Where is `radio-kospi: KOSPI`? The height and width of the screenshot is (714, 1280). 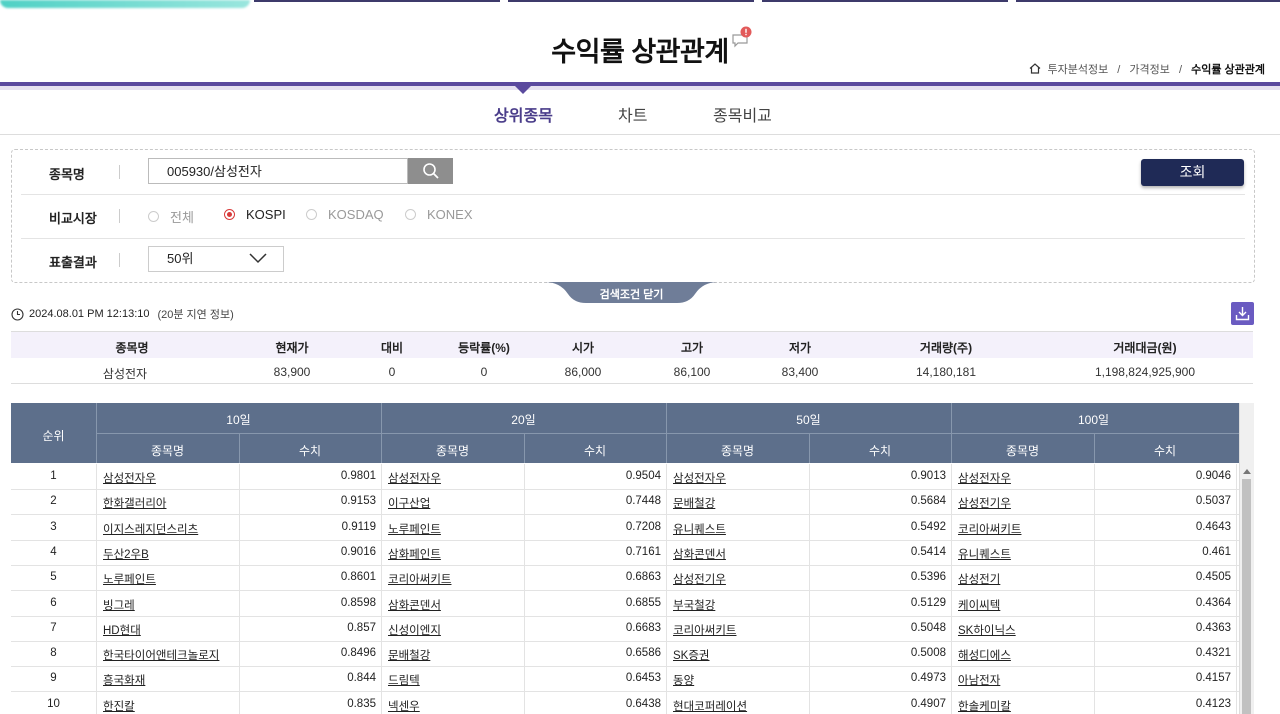 radio-kospi: KOSPI is located at coordinates (255, 214).